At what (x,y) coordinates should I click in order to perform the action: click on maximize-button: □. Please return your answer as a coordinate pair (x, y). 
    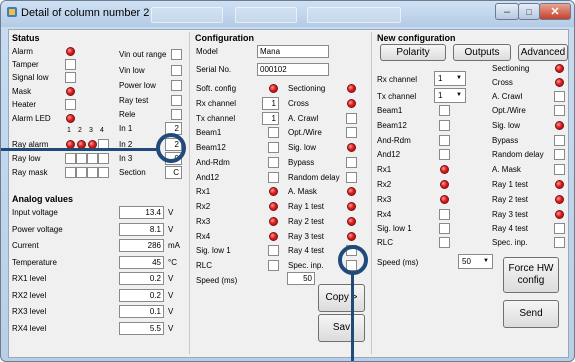
    Looking at the image, I should click on (529, 11).